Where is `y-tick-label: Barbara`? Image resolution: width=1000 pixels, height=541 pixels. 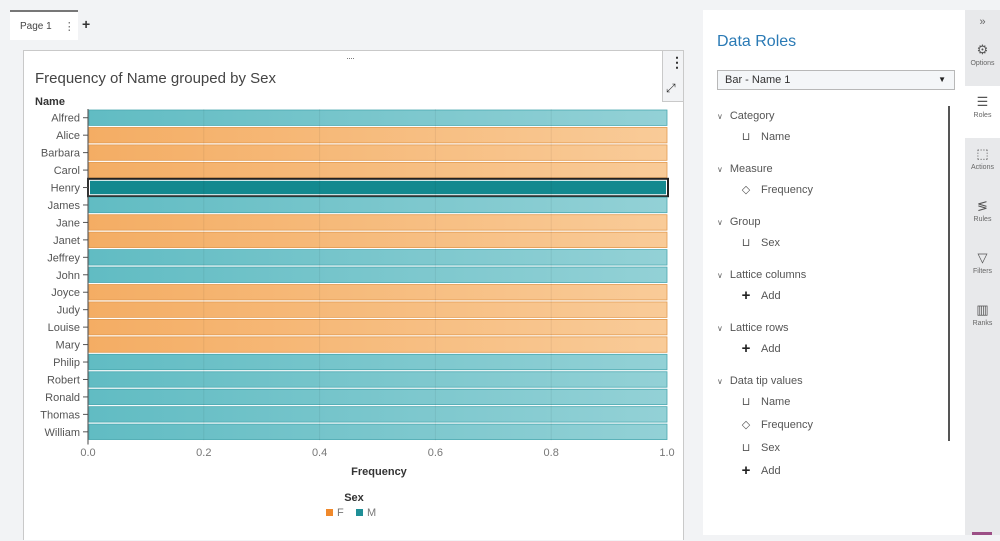 y-tick-label: Barbara is located at coordinates (61, 154).